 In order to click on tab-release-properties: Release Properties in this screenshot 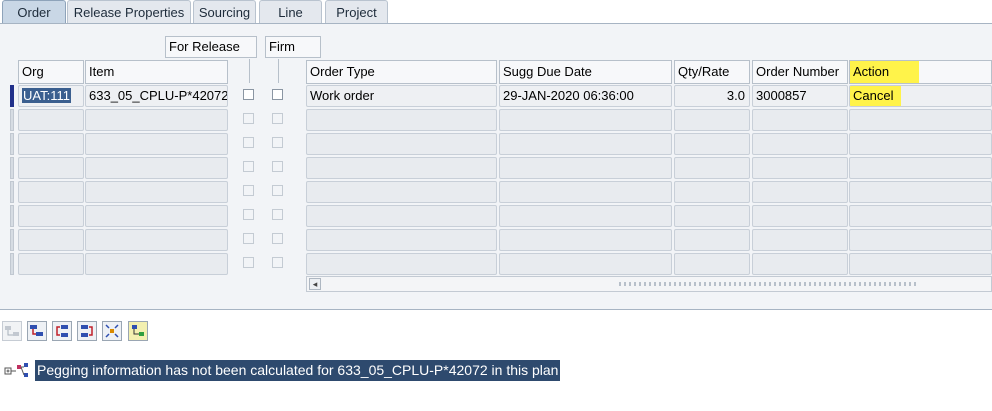, I will do `click(129, 12)`.